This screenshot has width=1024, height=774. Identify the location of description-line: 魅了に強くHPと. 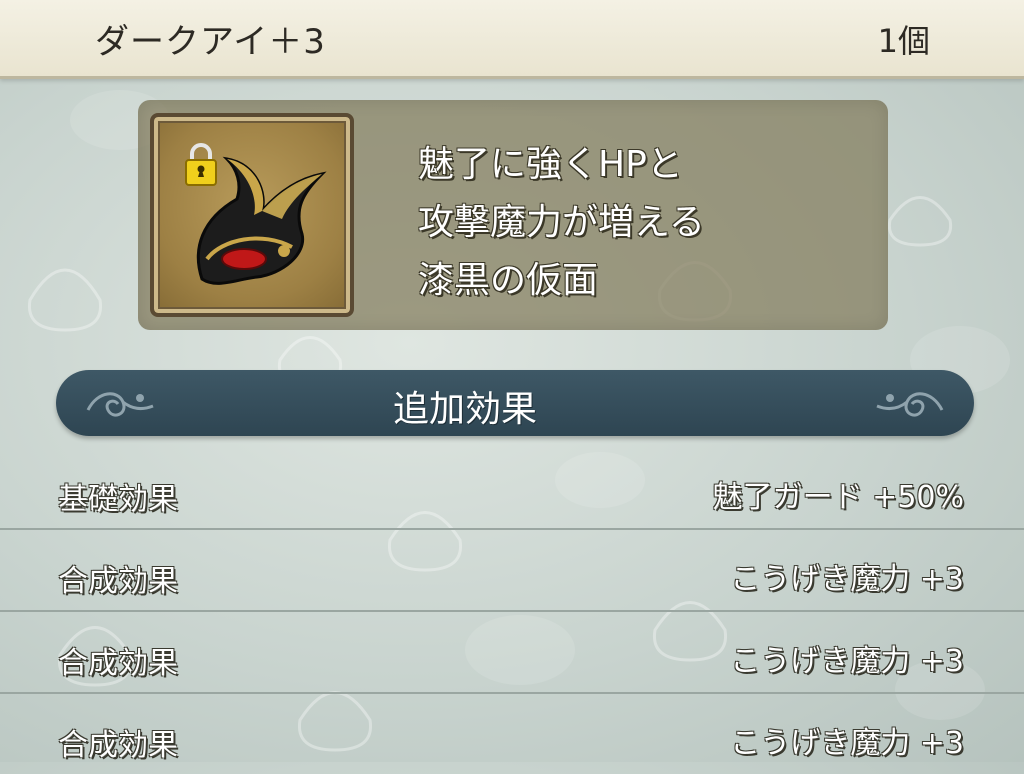
(550, 164).